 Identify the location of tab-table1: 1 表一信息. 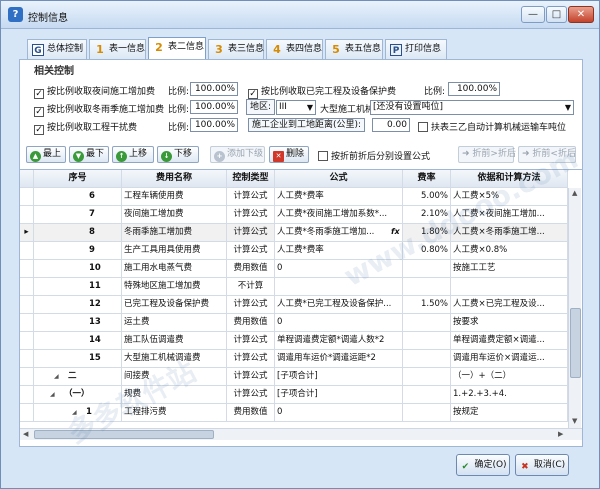
(117, 49).